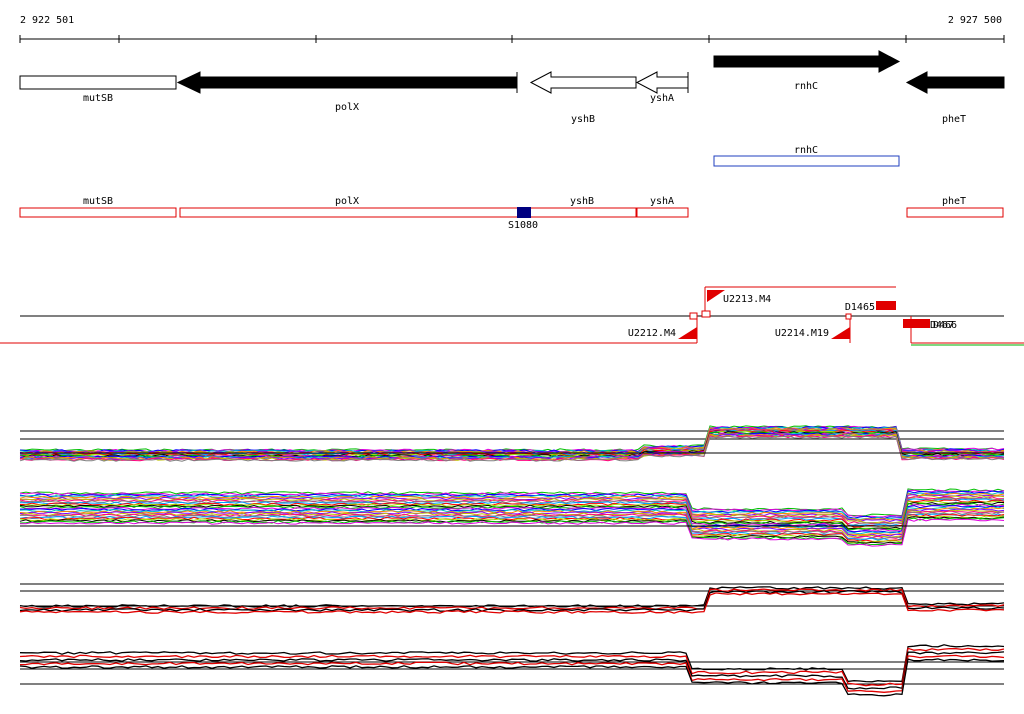  What do you see at coordinates (955, 212) in the screenshot?
I see `region-pheT` at bounding box center [955, 212].